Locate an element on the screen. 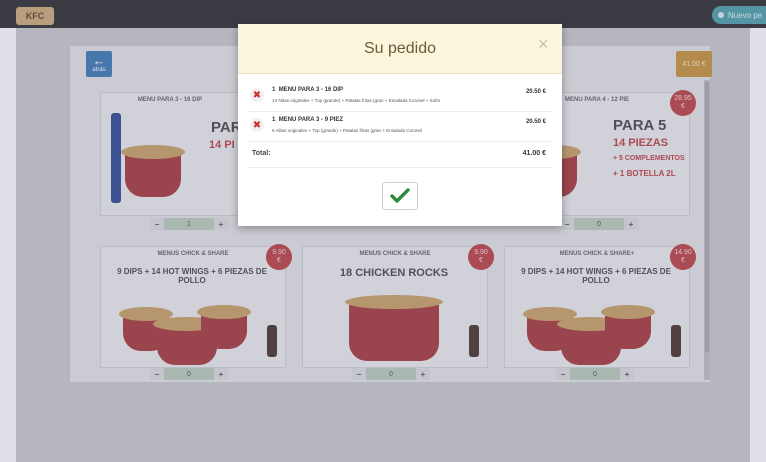 The height and width of the screenshot is (462, 766). order-item-name: 1 MENU PARA 3 - 9 PIEZ is located at coordinates (307, 120).